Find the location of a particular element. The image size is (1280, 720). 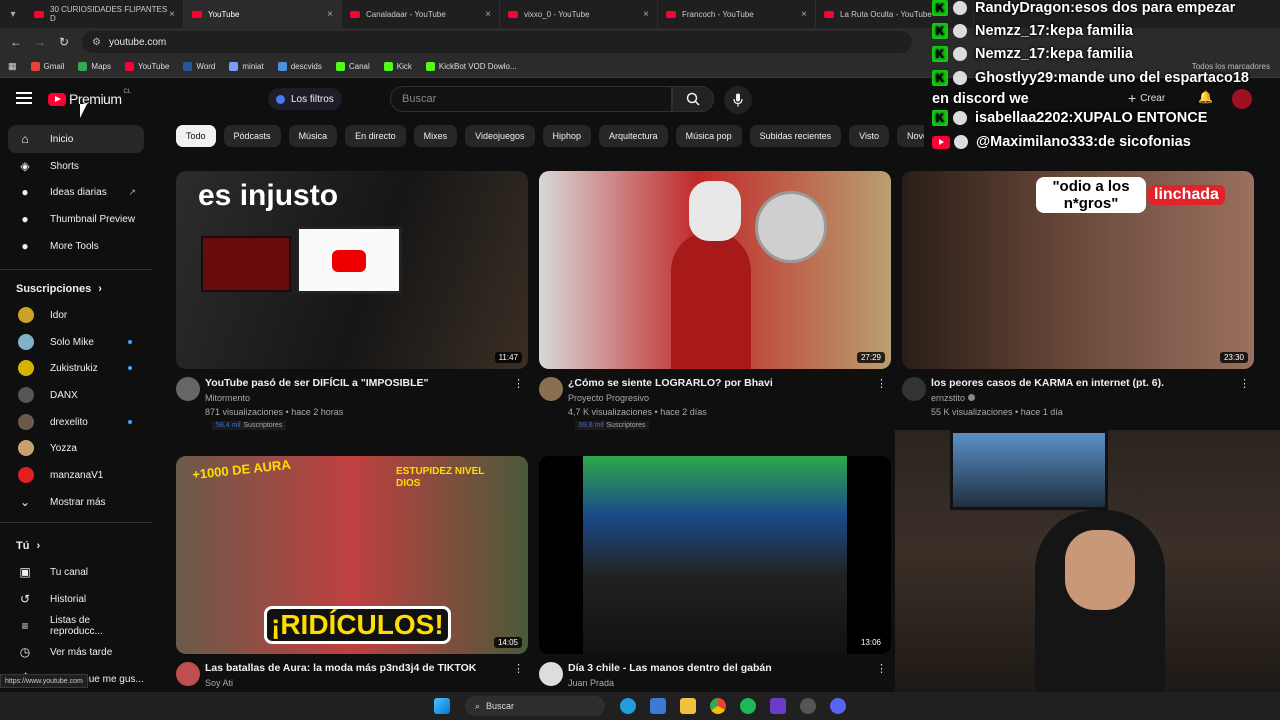

browser-tab: vixxo_0 - YouTube × is located at coordinates (579, 14).